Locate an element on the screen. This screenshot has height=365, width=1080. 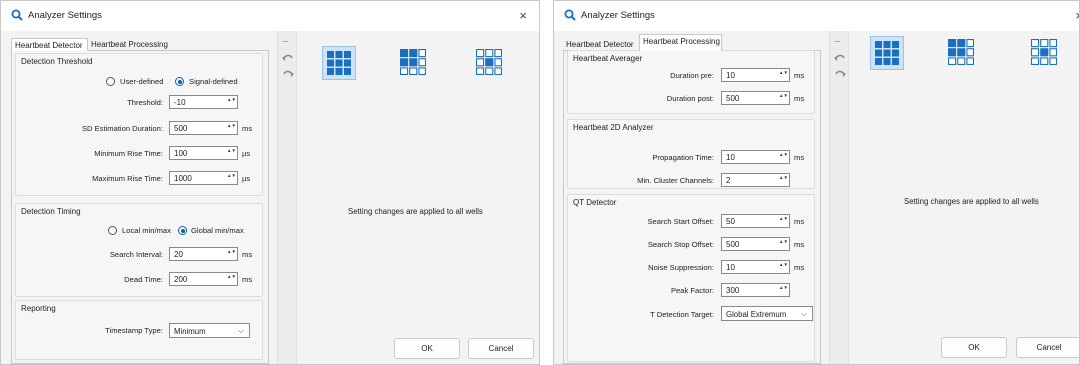
signal-defined-radio is located at coordinates (179, 81).